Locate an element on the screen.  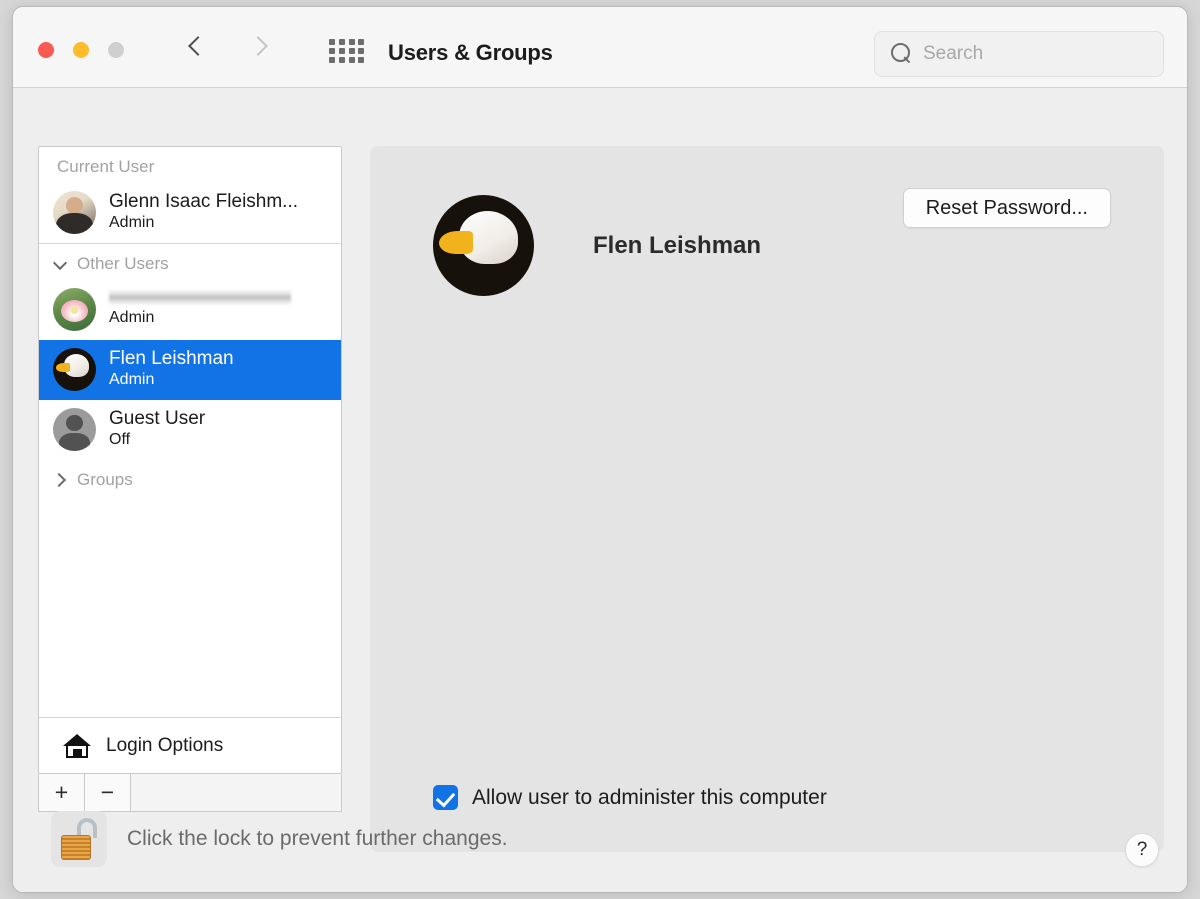
user-meta: Flen Leishman Admin is located at coordinates (171, 369).